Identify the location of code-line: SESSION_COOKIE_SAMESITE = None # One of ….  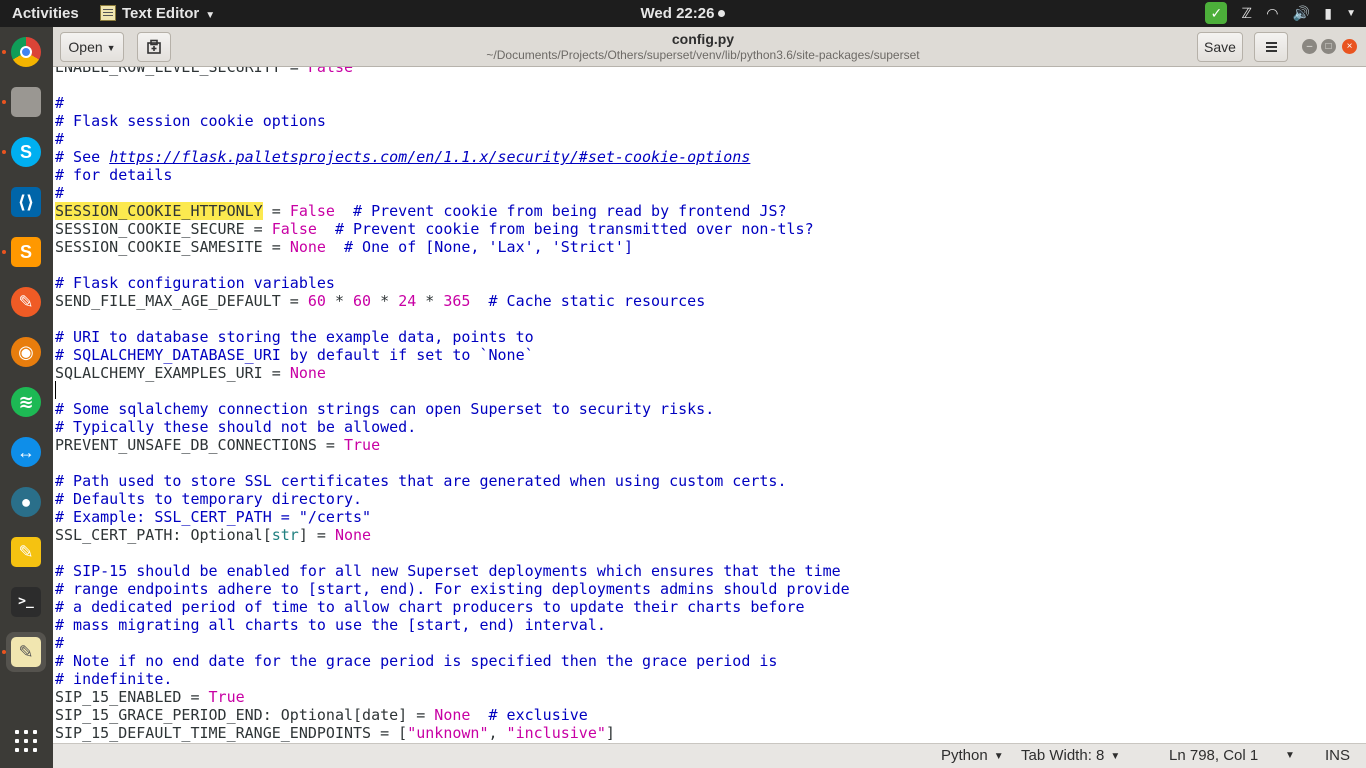
(344, 247).